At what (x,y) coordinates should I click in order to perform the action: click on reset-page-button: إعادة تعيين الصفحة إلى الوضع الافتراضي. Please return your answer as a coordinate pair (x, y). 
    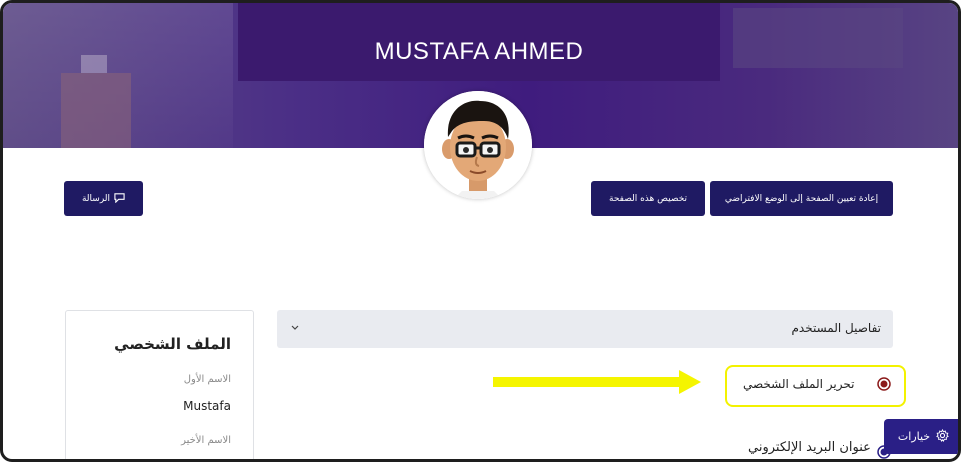
    Looking at the image, I should click on (801, 198).